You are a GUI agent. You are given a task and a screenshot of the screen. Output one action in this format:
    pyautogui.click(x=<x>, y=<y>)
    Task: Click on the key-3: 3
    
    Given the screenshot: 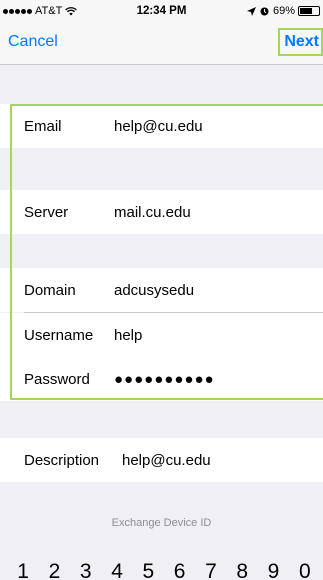 What is the action you would take?
    pyautogui.click(x=86, y=570)
    